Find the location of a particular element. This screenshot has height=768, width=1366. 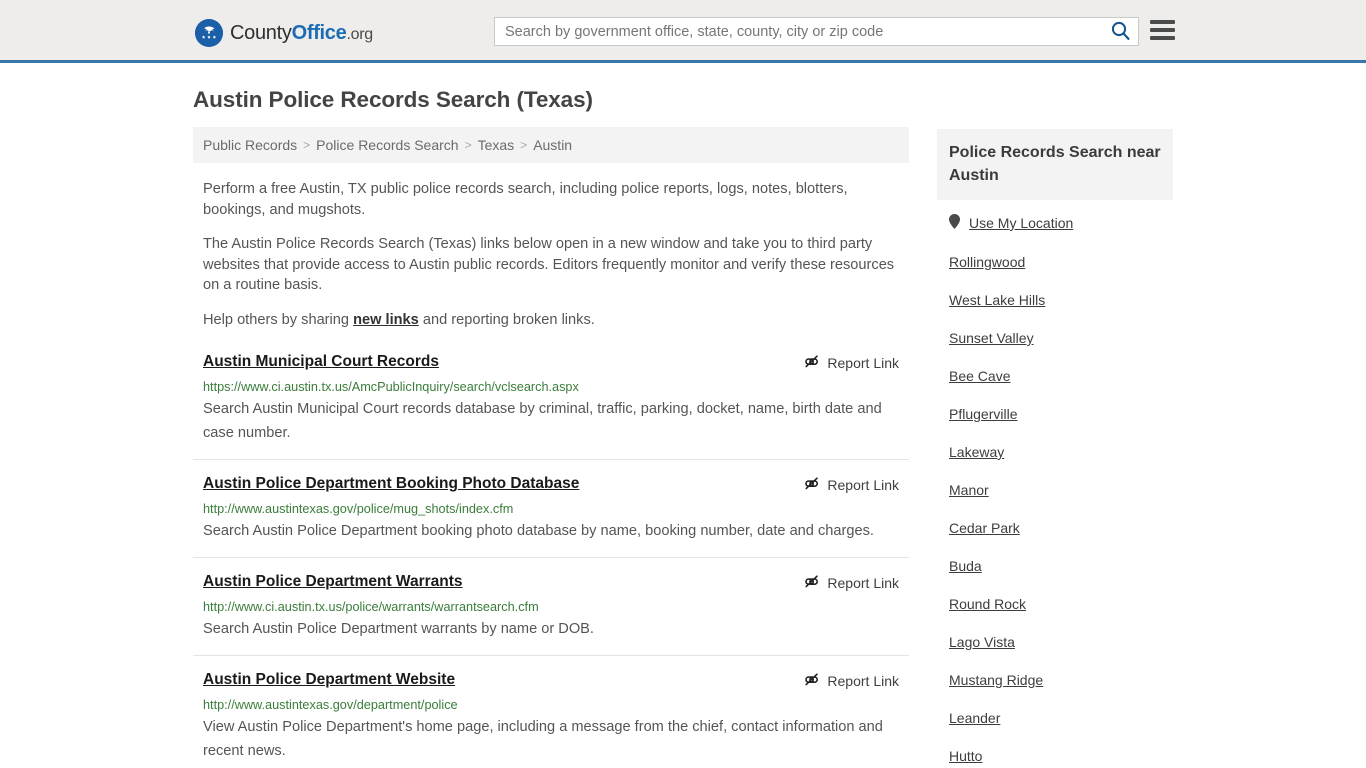

sidebar-item-lakeway: Lakeway is located at coordinates (976, 452).